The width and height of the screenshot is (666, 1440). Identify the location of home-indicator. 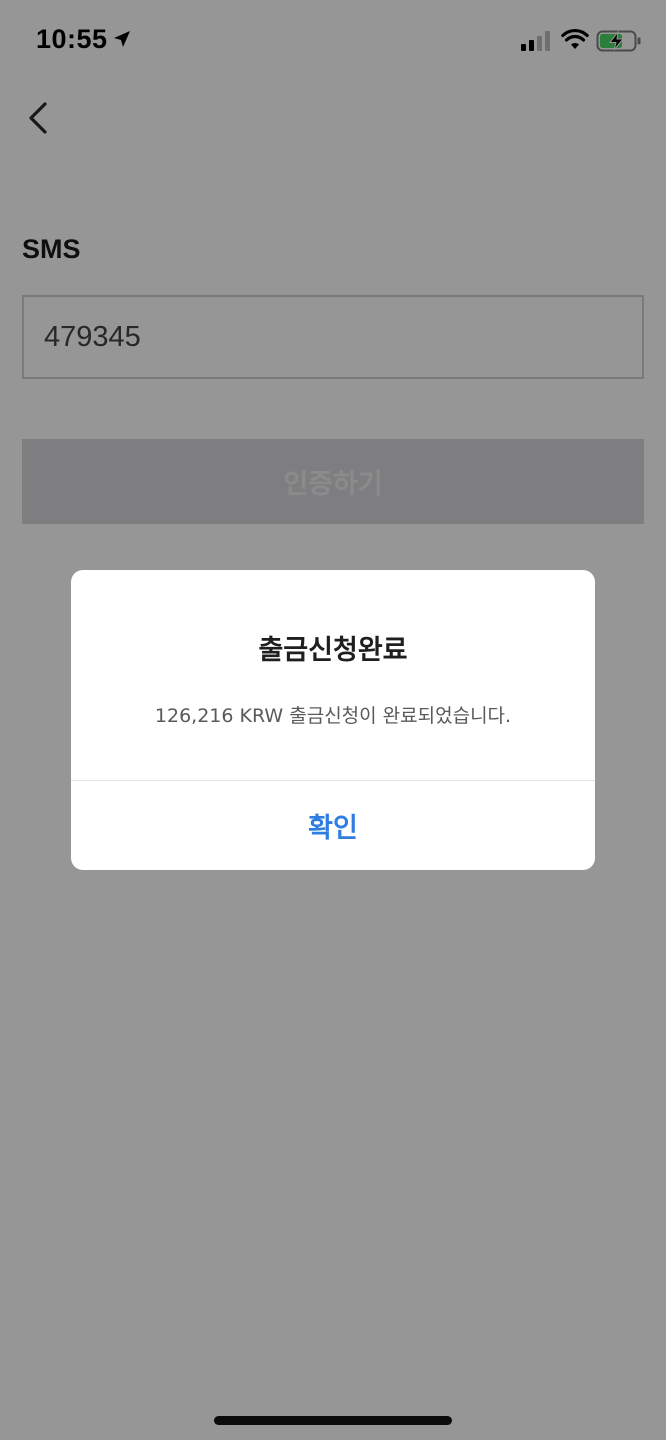
(333, 1420).